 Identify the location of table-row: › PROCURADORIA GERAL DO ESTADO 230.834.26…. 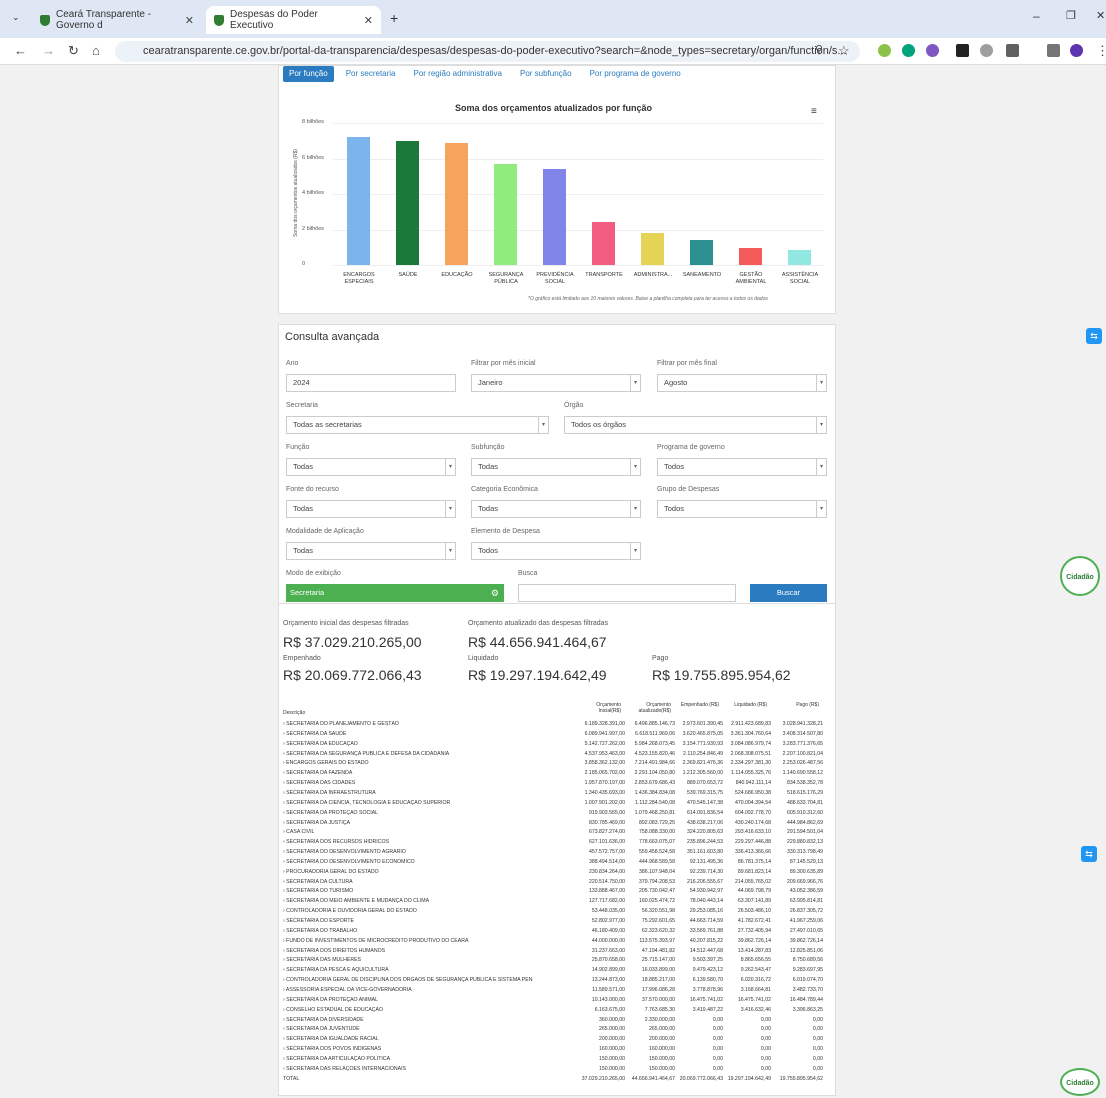
(553, 873).